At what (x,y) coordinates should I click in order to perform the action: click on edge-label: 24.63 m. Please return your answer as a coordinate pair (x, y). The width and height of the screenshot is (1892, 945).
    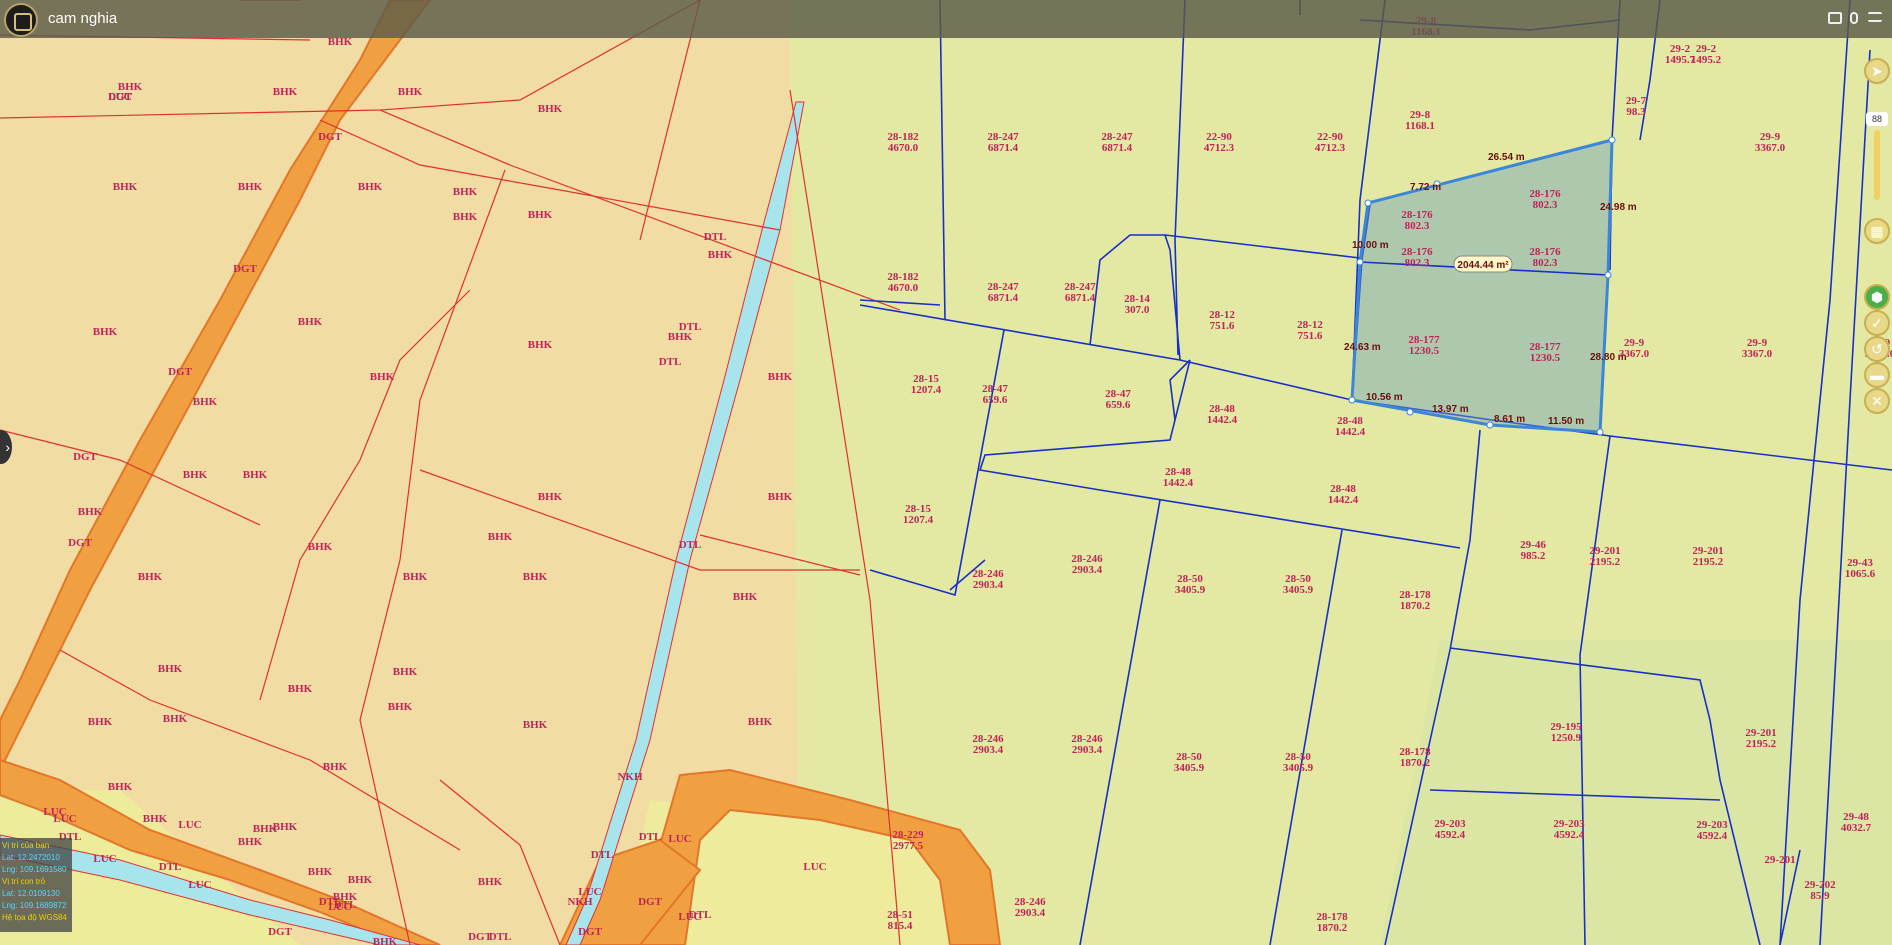
    Looking at the image, I should click on (1362, 347).